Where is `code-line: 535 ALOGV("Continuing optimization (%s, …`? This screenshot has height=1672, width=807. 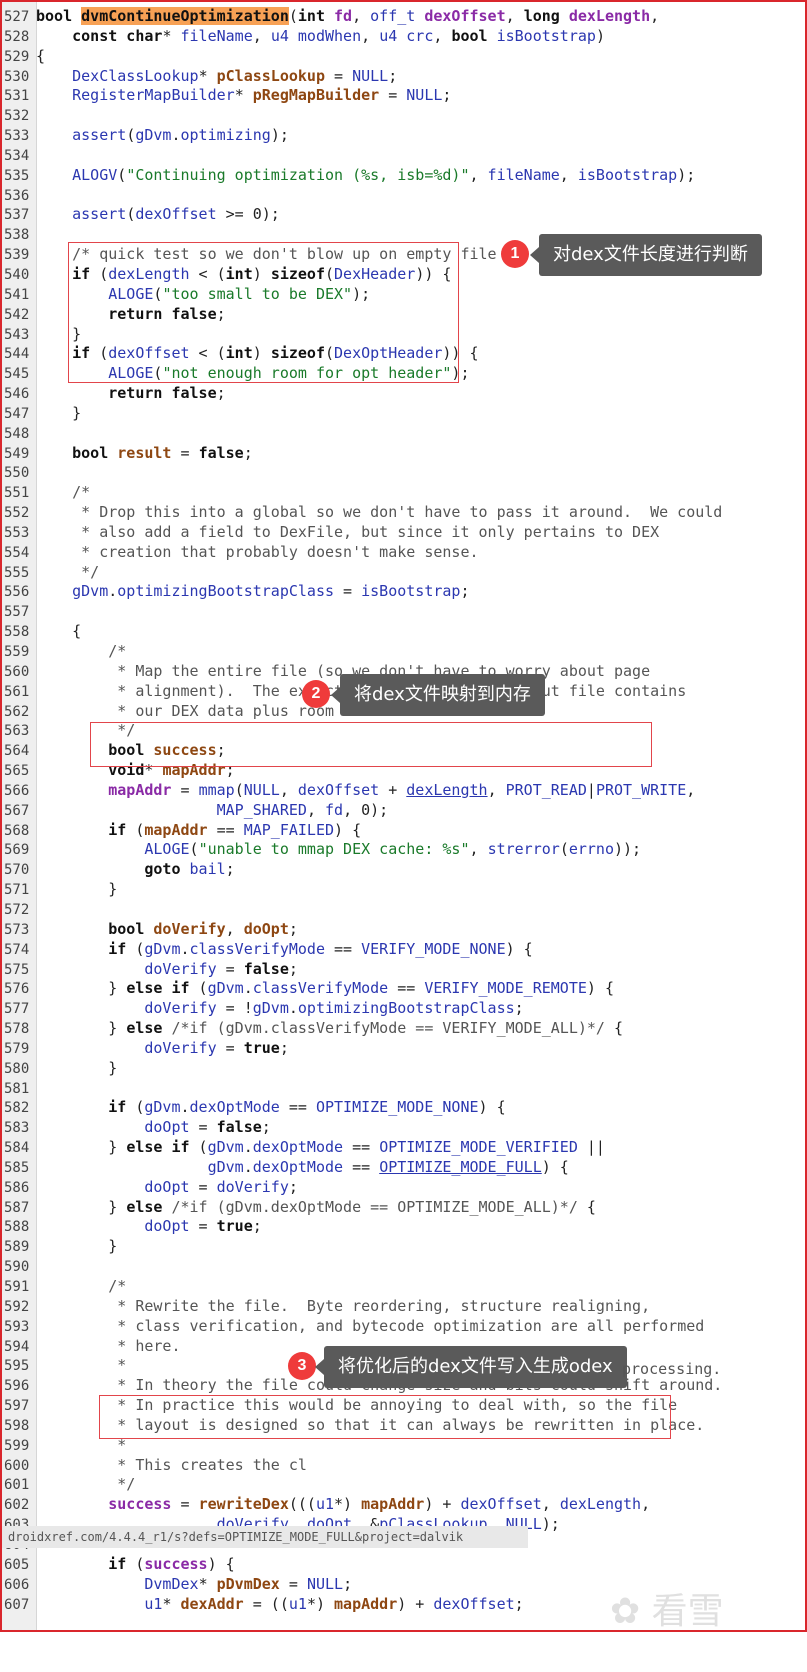 code-line: 535 ALOGV("Continuing optimization (%s, … is located at coordinates (403, 176).